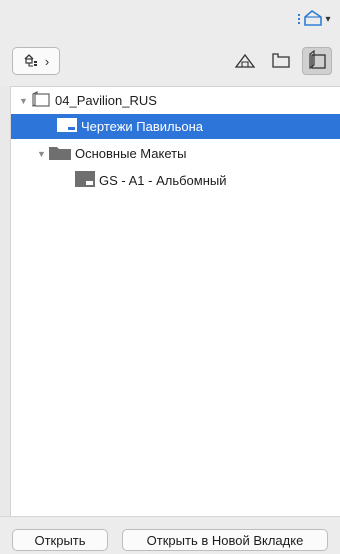  I want to click on view-map-icon, so click(281, 61).